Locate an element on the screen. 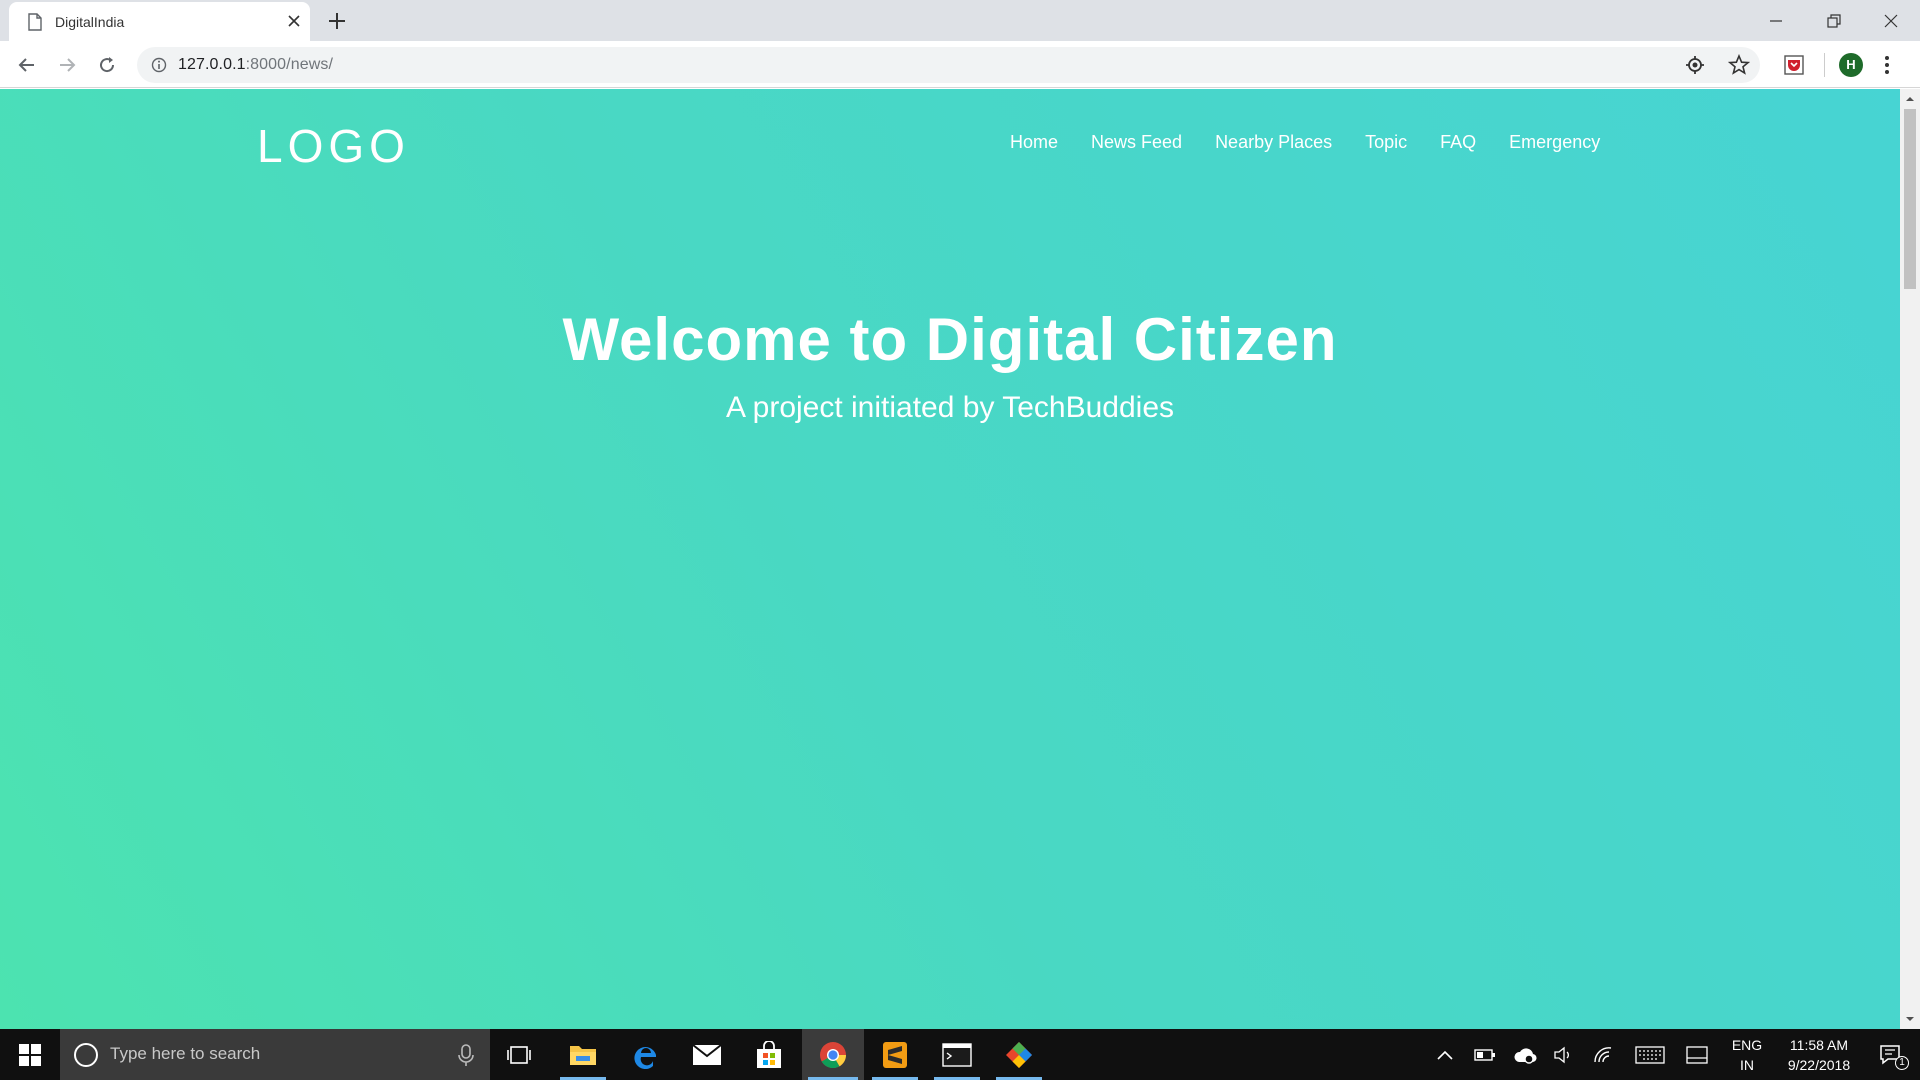 The width and height of the screenshot is (1920, 1080). terminal-icon is located at coordinates (957, 1054).